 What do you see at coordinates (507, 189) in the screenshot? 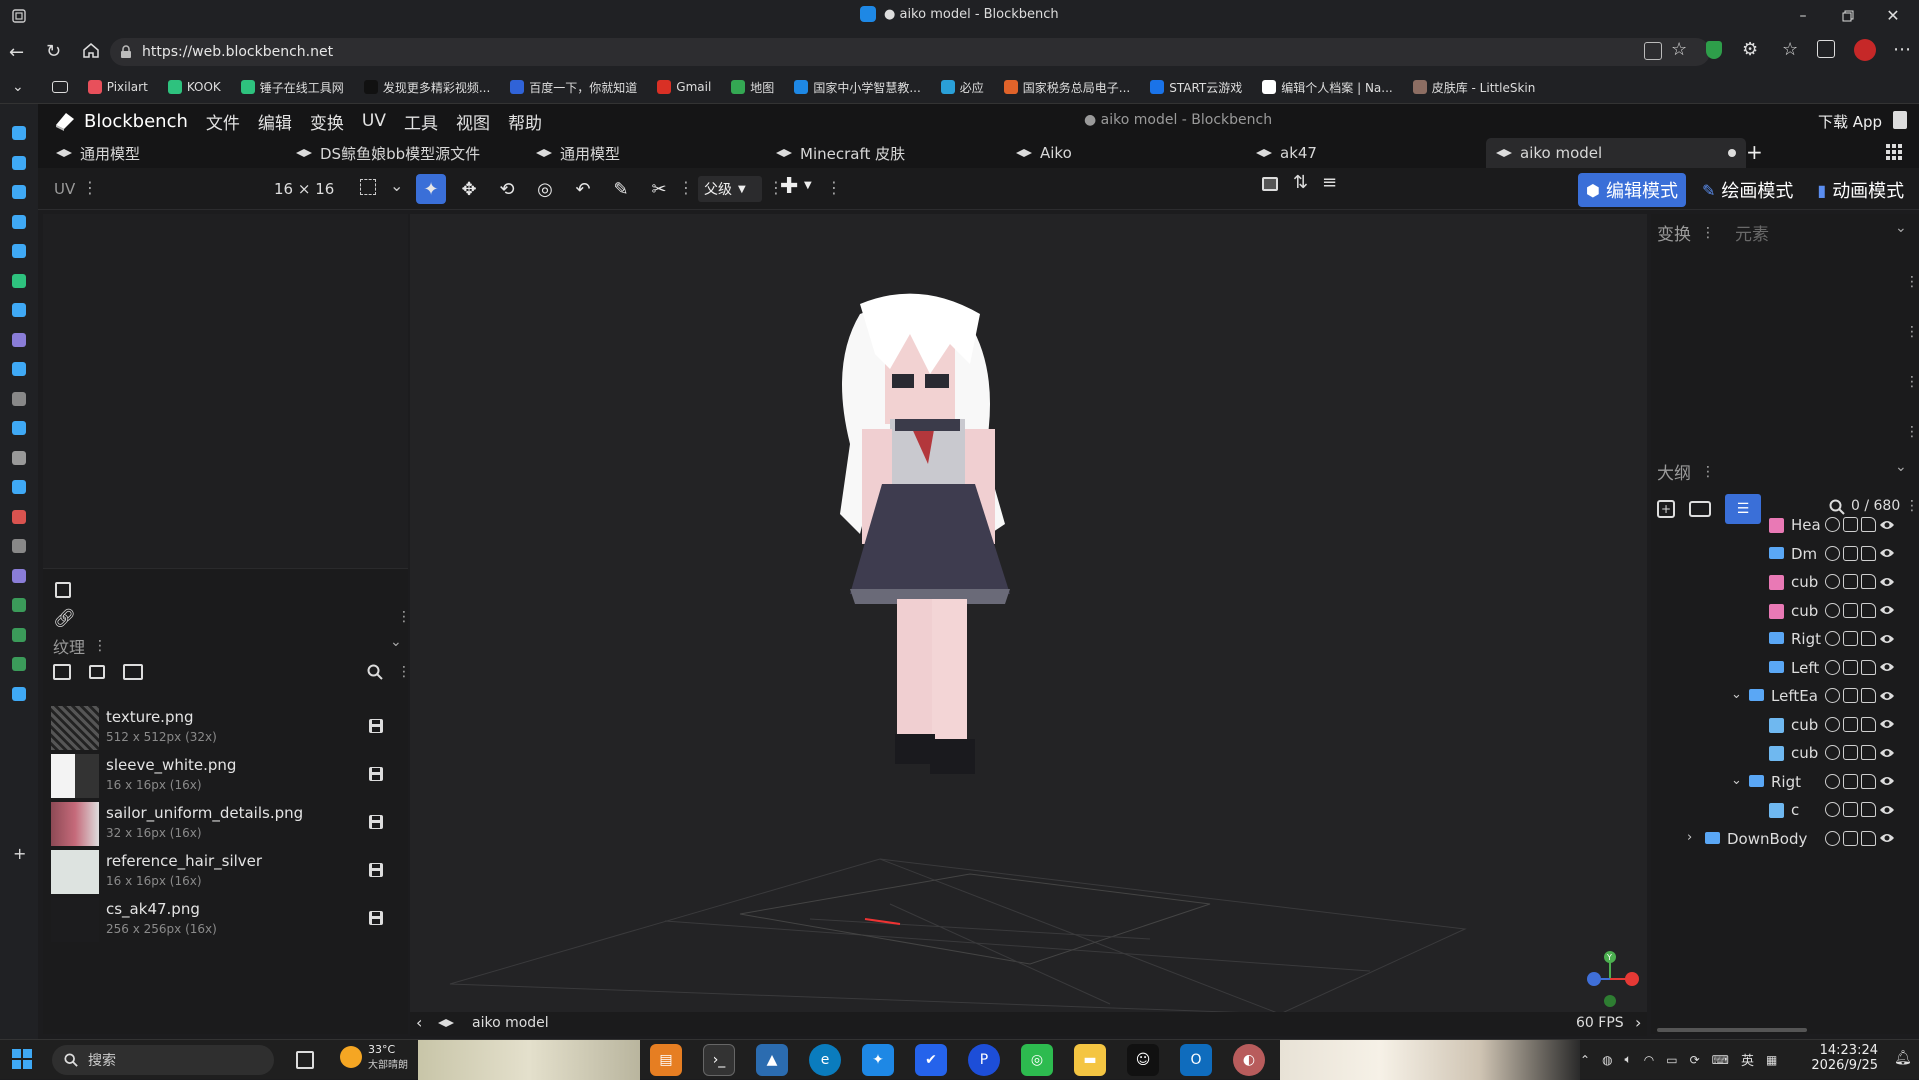
I see `resize-tool-icon: ⟲` at bounding box center [507, 189].